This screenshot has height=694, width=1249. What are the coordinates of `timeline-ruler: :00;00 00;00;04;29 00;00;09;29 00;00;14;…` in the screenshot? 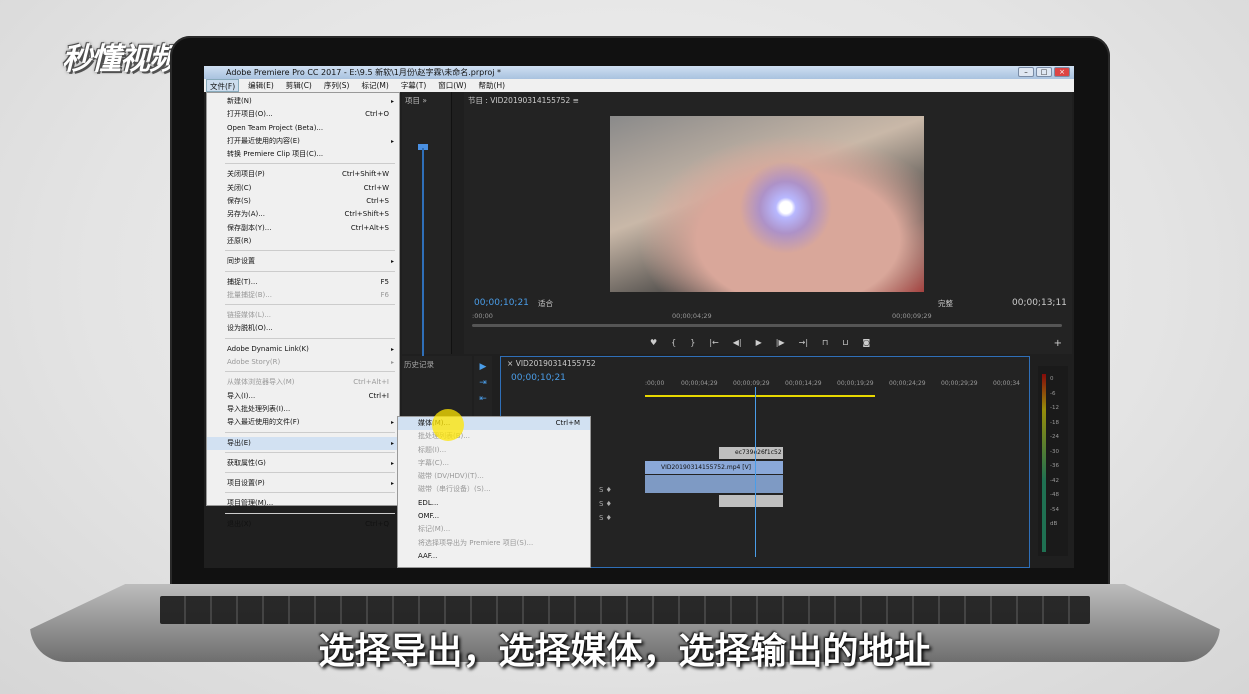 It's located at (835, 386).